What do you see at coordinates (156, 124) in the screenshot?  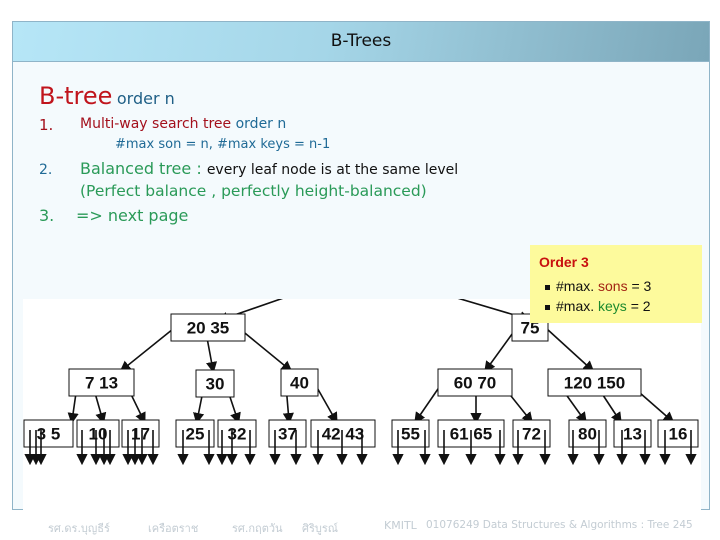 I see `item-1-title: Multi-way search tree` at bounding box center [156, 124].